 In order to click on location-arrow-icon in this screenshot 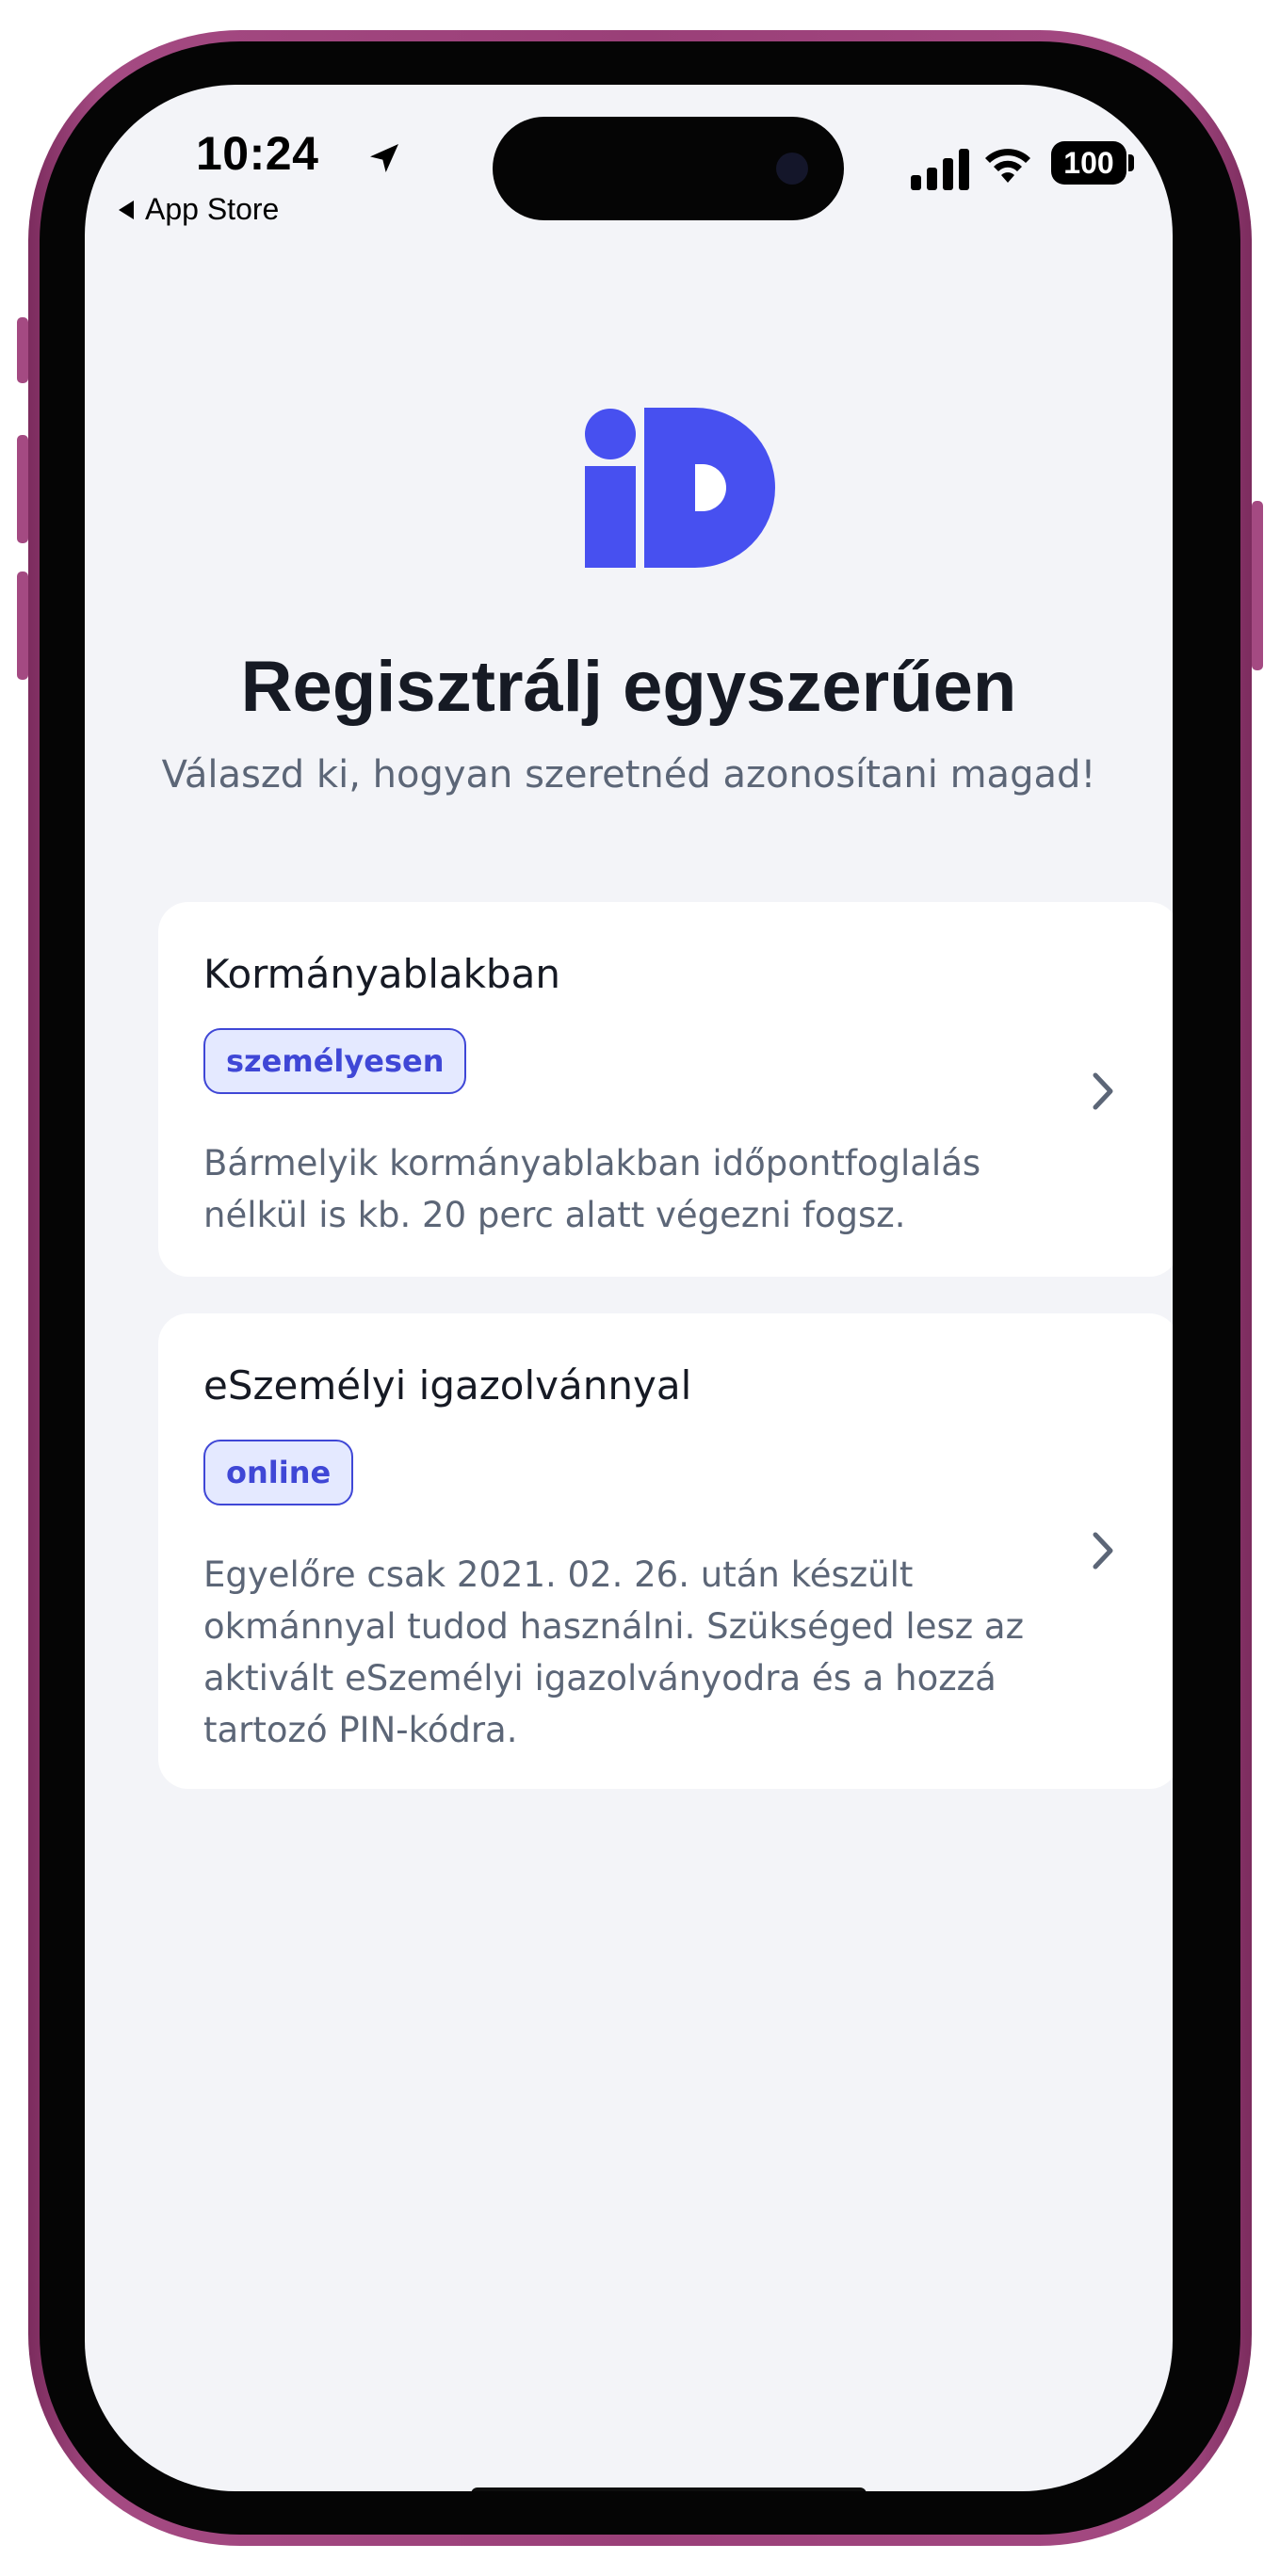, I will do `click(384, 158)`.